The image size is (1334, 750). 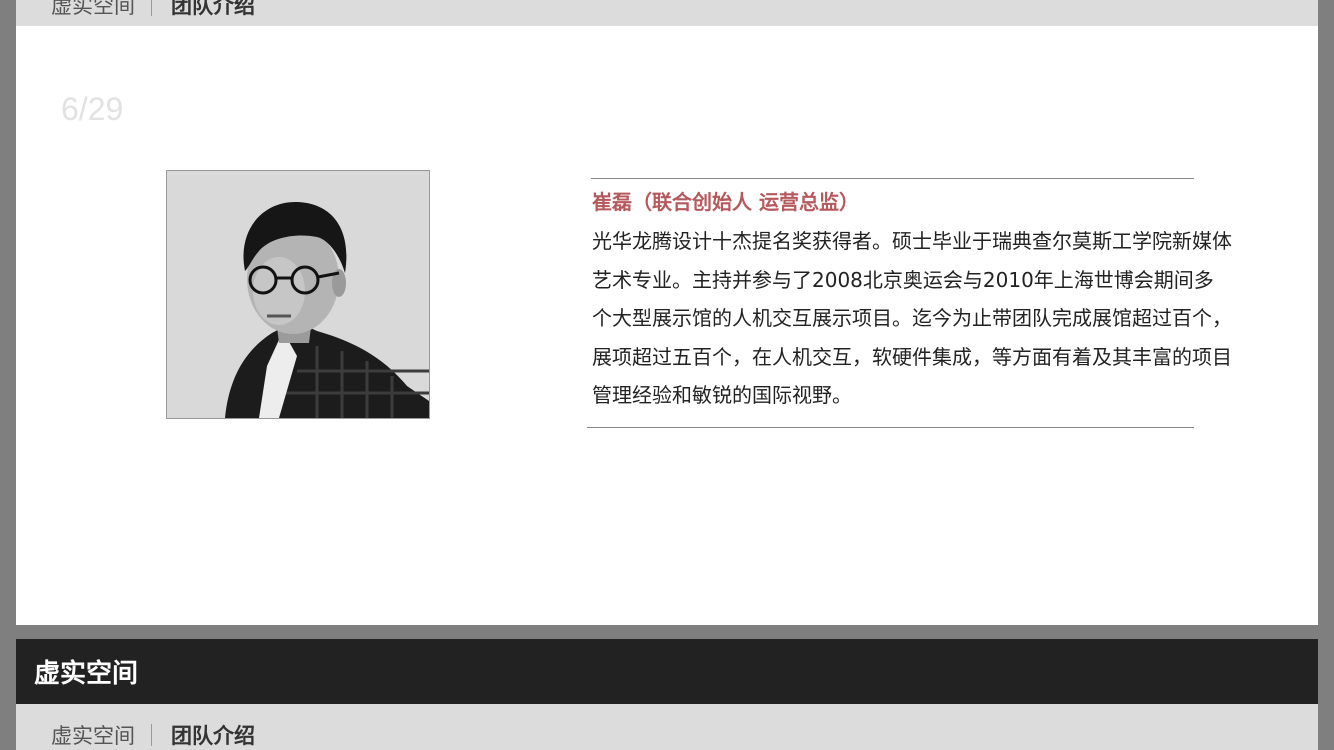 I want to click on section-header: 虚实空间, so click(x=667, y=671).